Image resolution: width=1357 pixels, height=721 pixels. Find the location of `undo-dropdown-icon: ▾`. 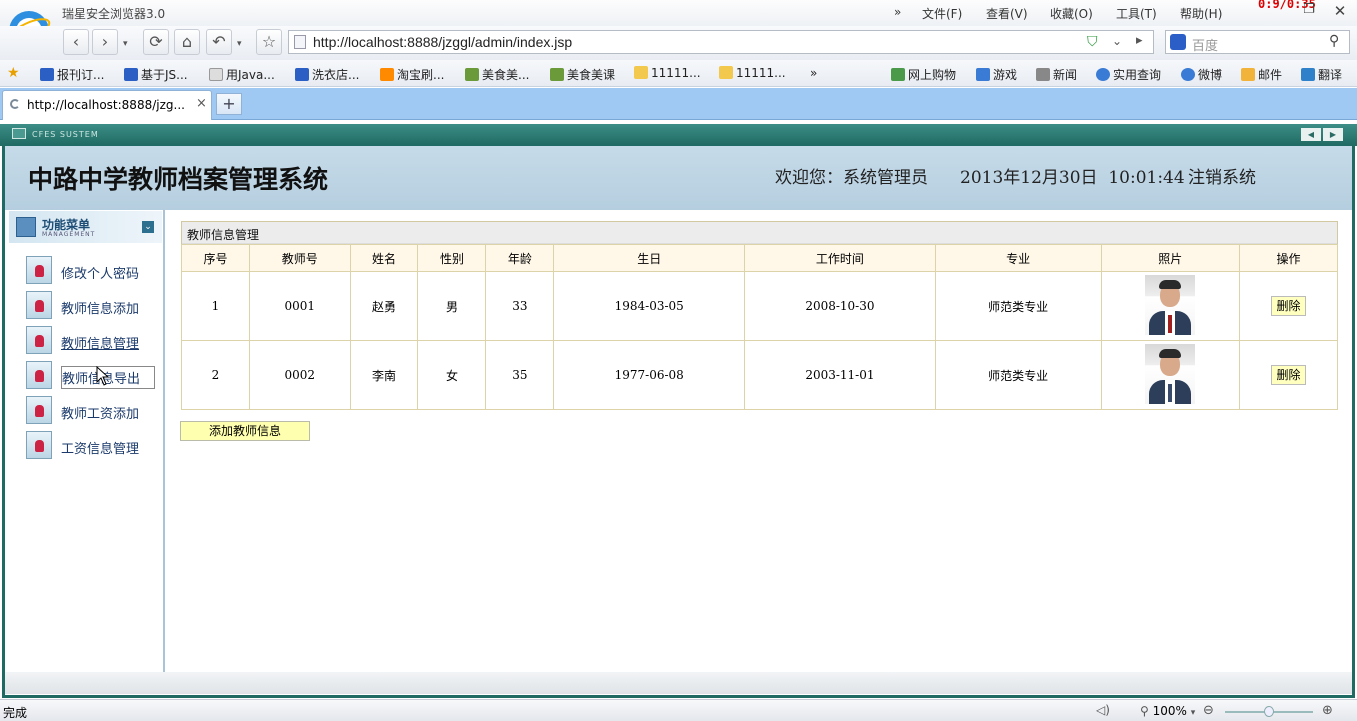

undo-dropdown-icon: ▾ is located at coordinates (239, 44).